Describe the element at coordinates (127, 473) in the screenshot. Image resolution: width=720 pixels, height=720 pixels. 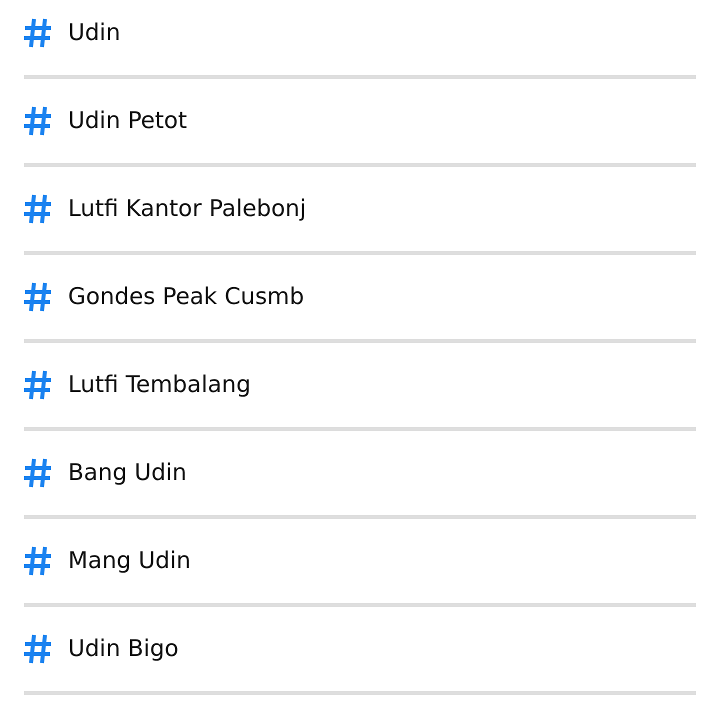
I see `hashtag-label: Bang Udin` at that location.